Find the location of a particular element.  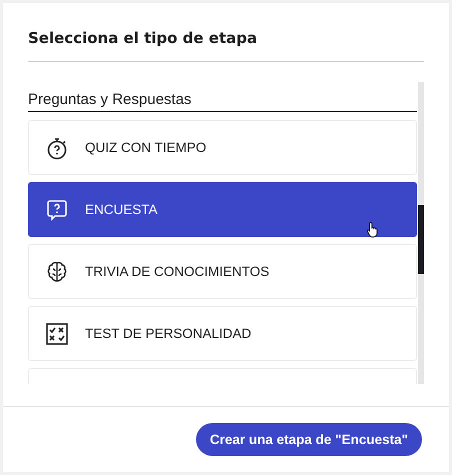

section-heading: Preguntas y Respuestas is located at coordinates (222, 97).